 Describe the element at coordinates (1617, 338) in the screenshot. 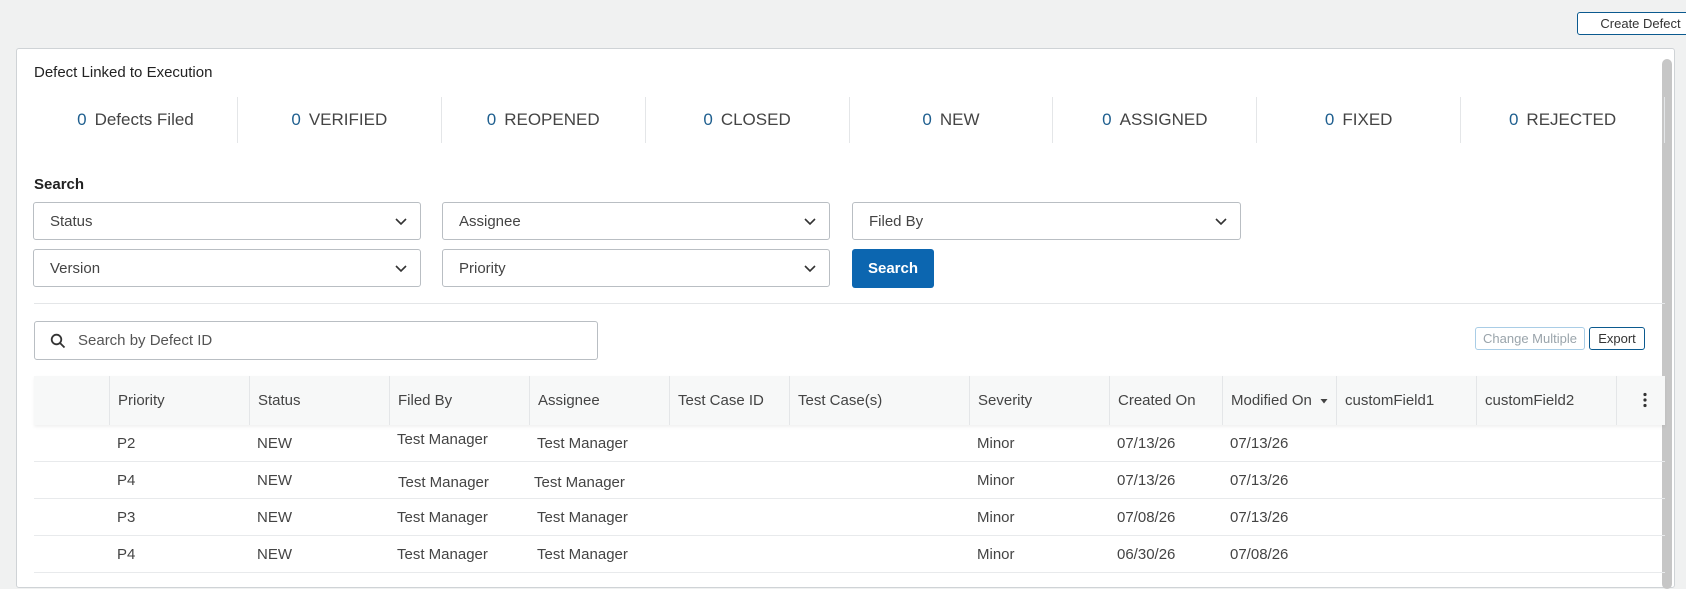

I see `export-button: Export` at that location.